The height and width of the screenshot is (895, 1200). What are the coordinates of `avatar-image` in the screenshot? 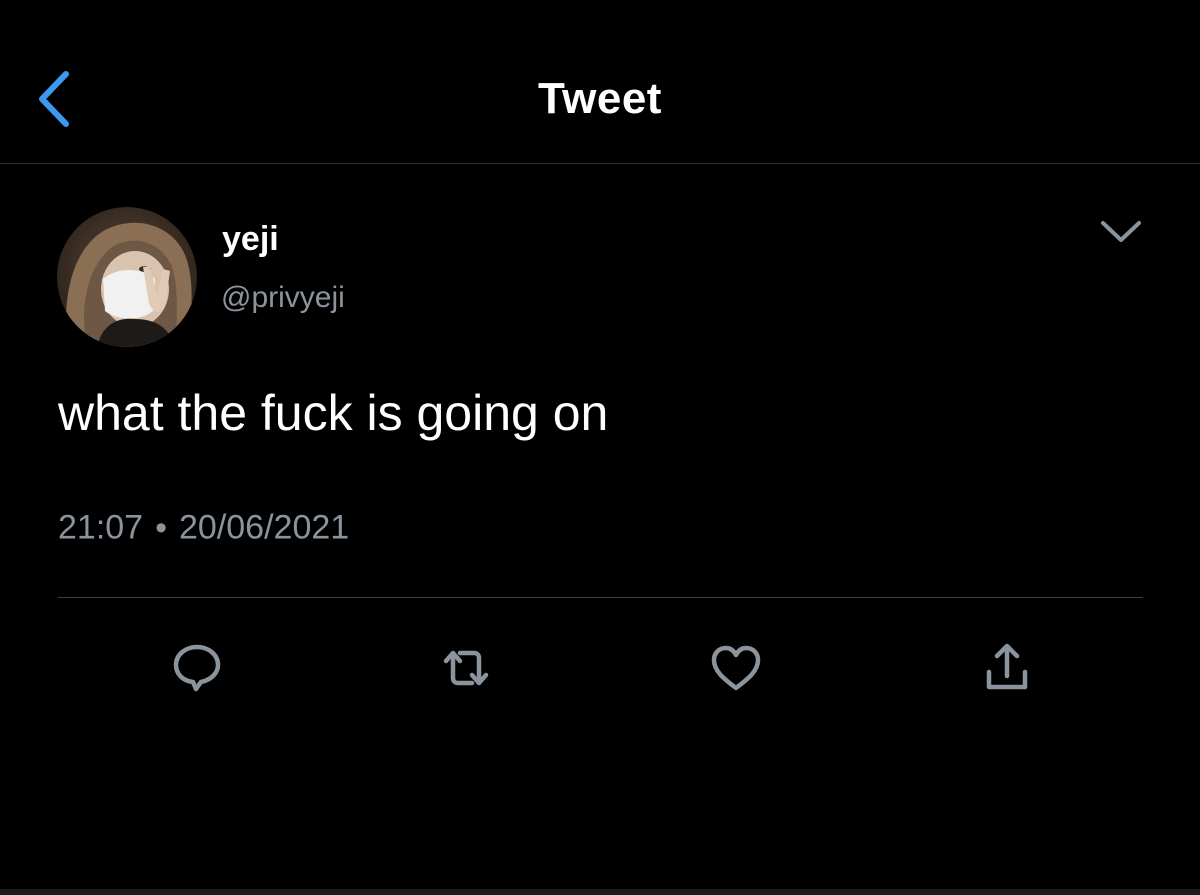 It's located at (127, 277).